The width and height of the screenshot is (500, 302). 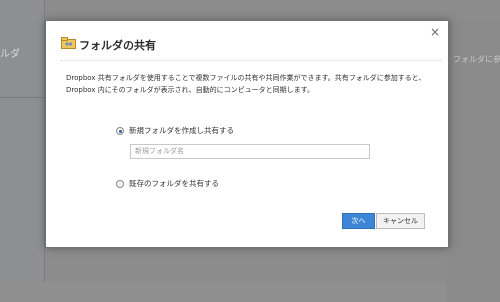 What do you see at coordinates (22, 141) in the screenshot?
I see `background-sidebar: ルダ` at bounding box center [22, 141].